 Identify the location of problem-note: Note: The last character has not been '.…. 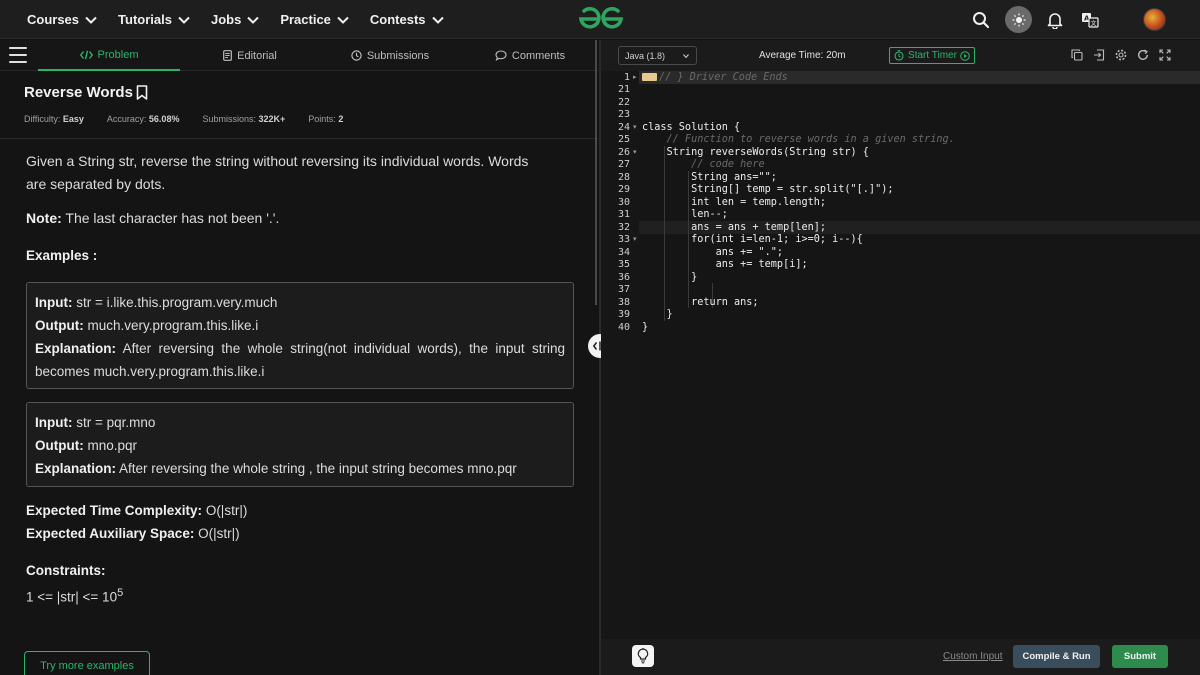
(152, 218).